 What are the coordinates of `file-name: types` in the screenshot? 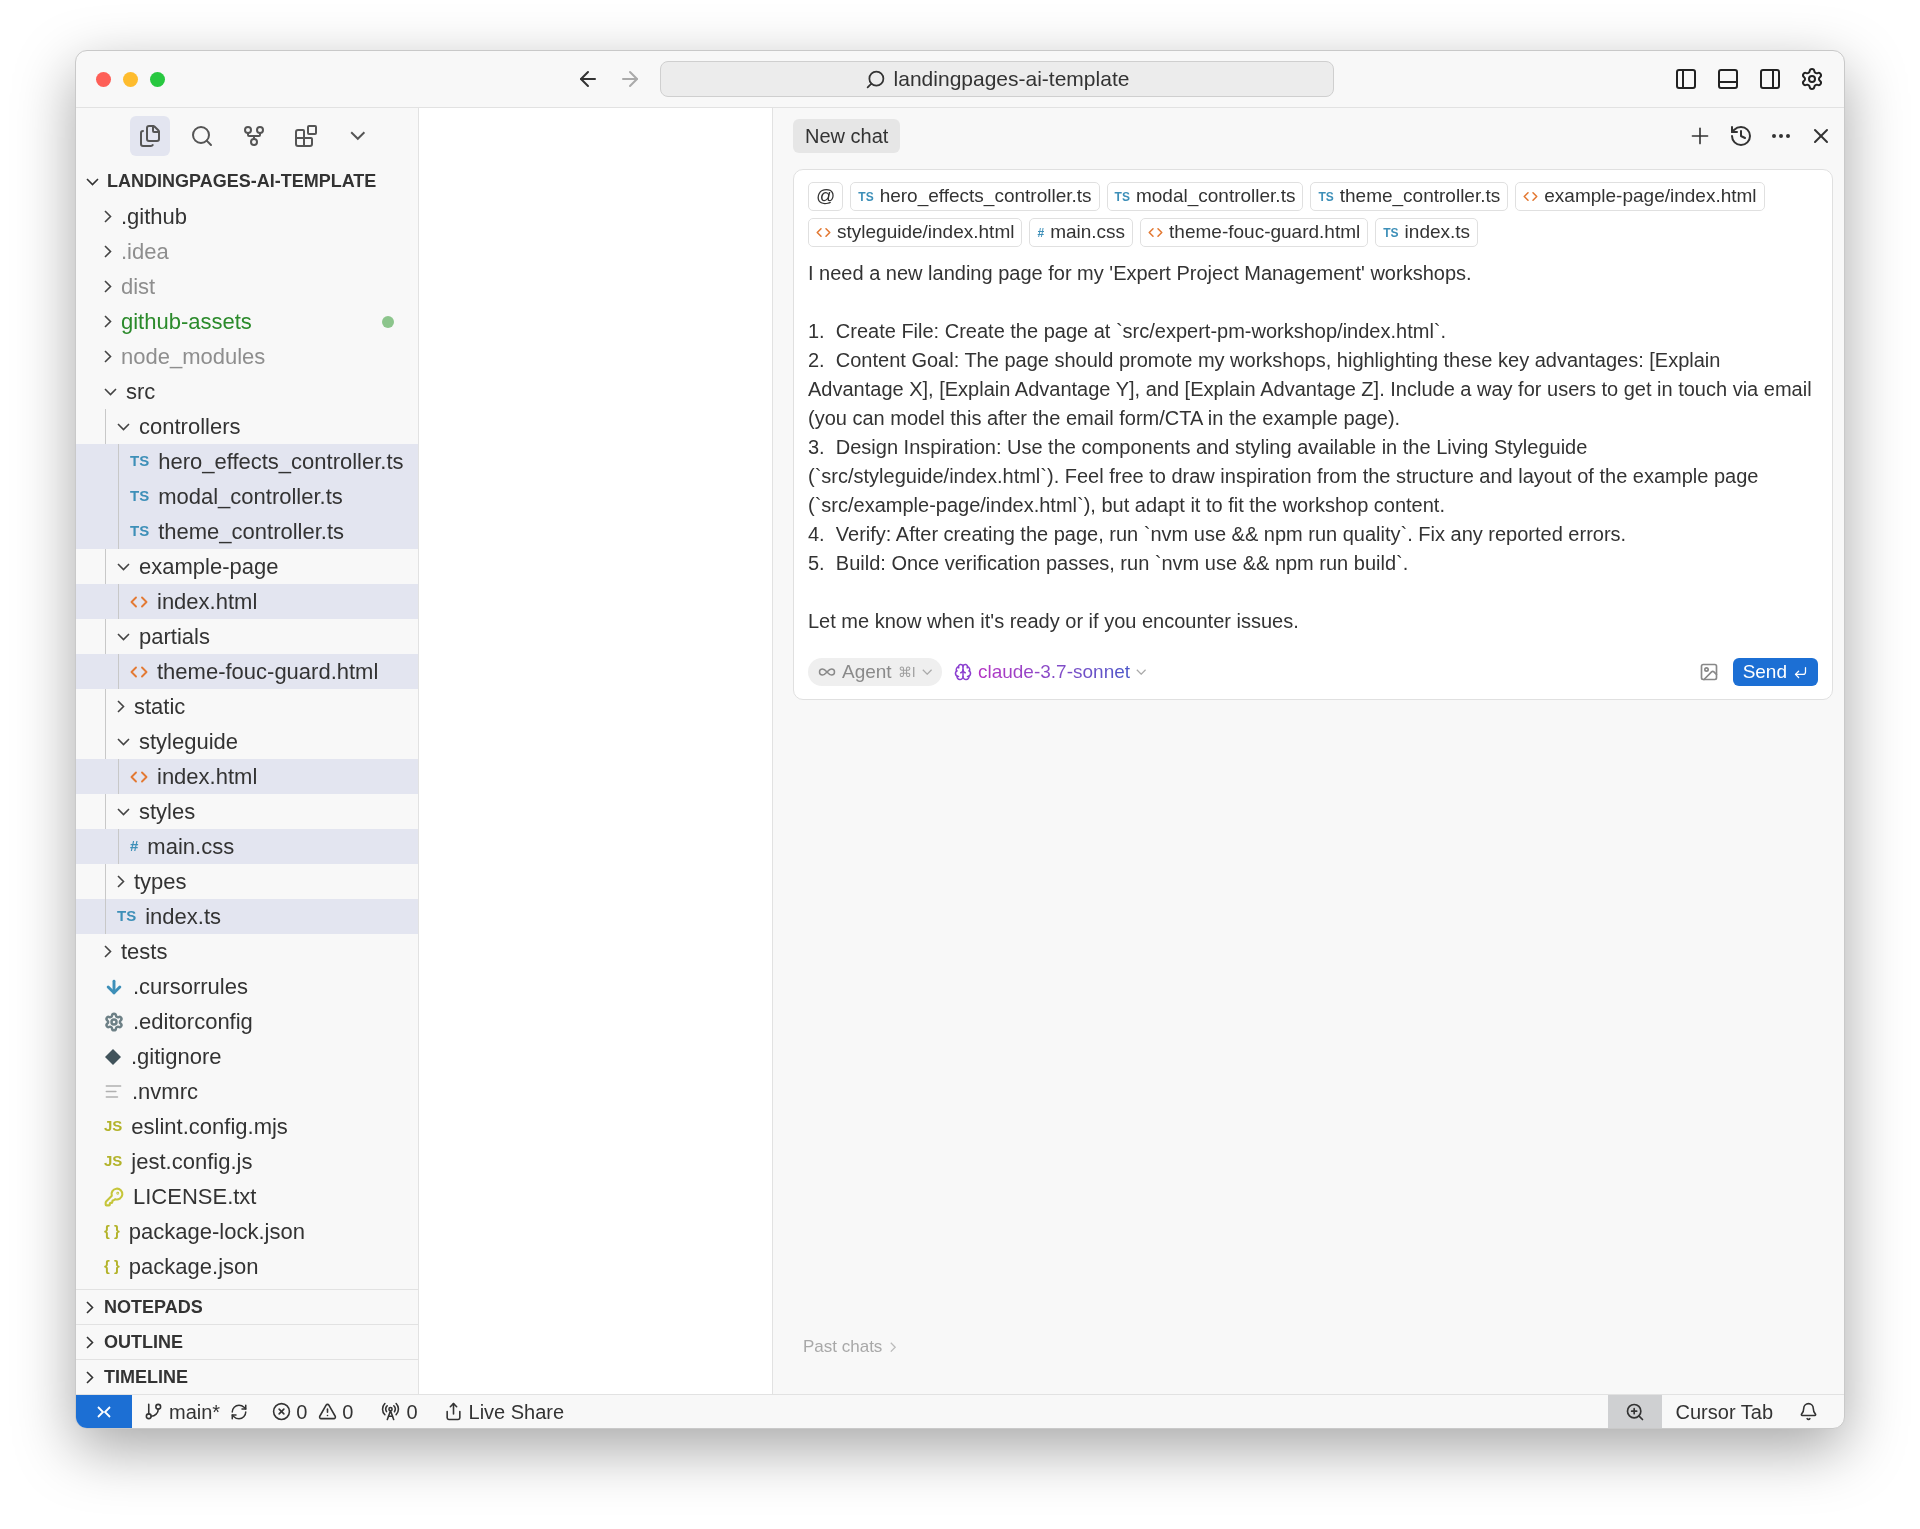 It's located at (160, 882).